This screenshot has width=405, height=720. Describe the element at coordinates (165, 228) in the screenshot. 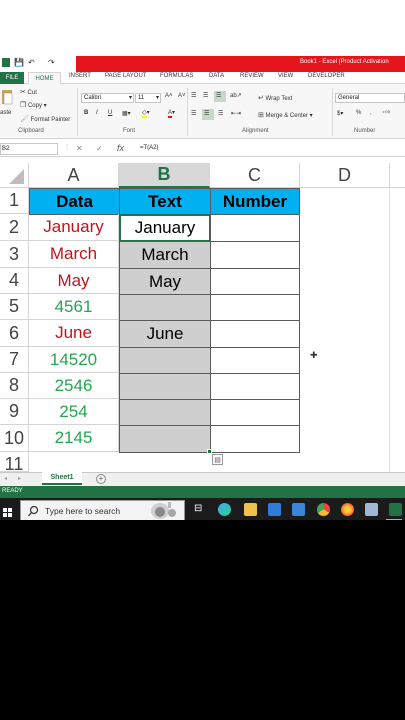

I see `cell-b2: January` at that location.